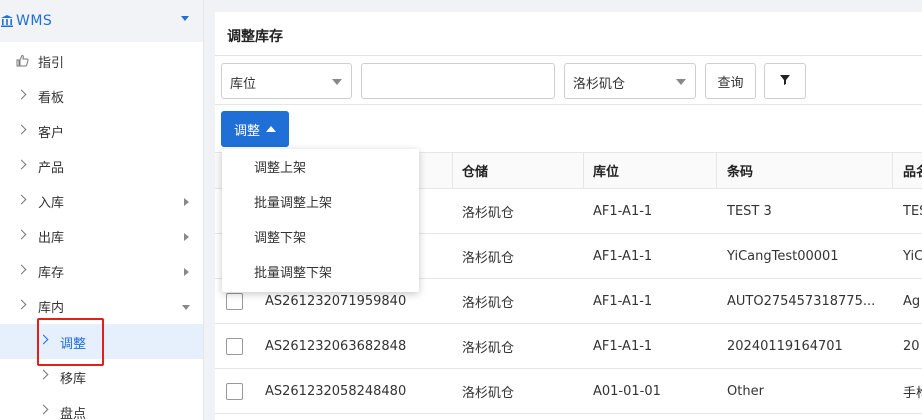 The image size is (922, 420). I want to click on app-header: WMS, so click(101, 21).